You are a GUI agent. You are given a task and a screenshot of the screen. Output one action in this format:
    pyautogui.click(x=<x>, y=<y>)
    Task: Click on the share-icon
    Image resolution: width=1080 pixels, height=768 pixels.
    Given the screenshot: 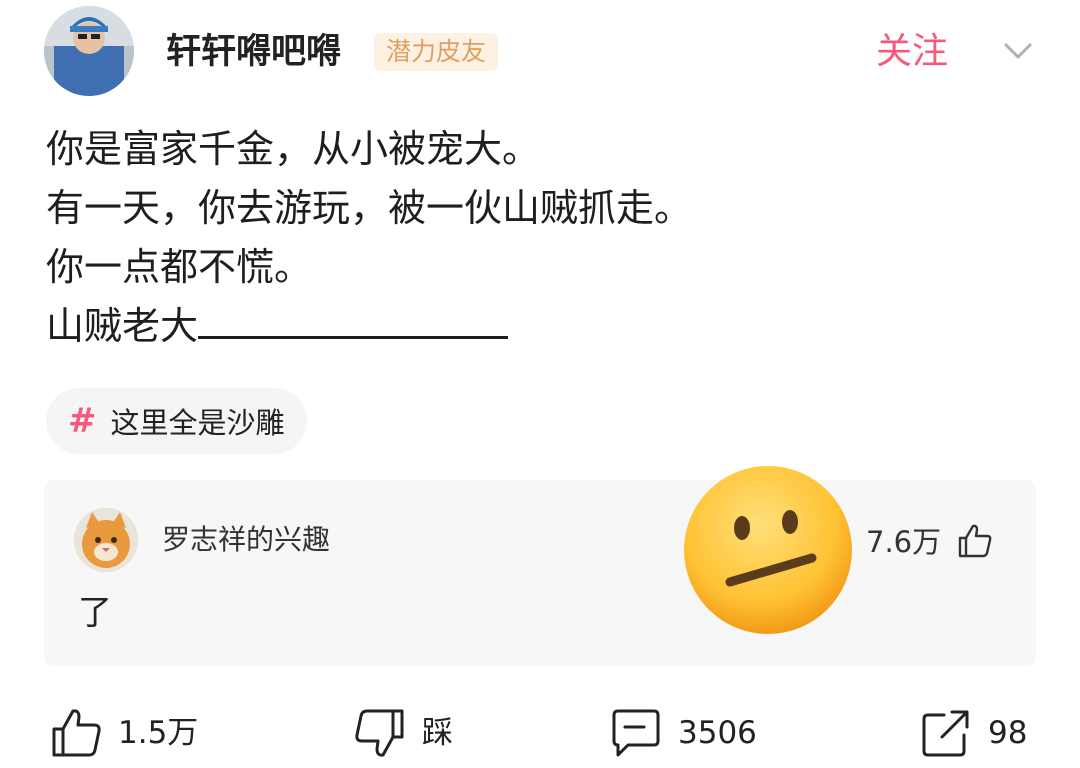 What is the action you would take?
    pyautogui.click(x=945, y=733)
    